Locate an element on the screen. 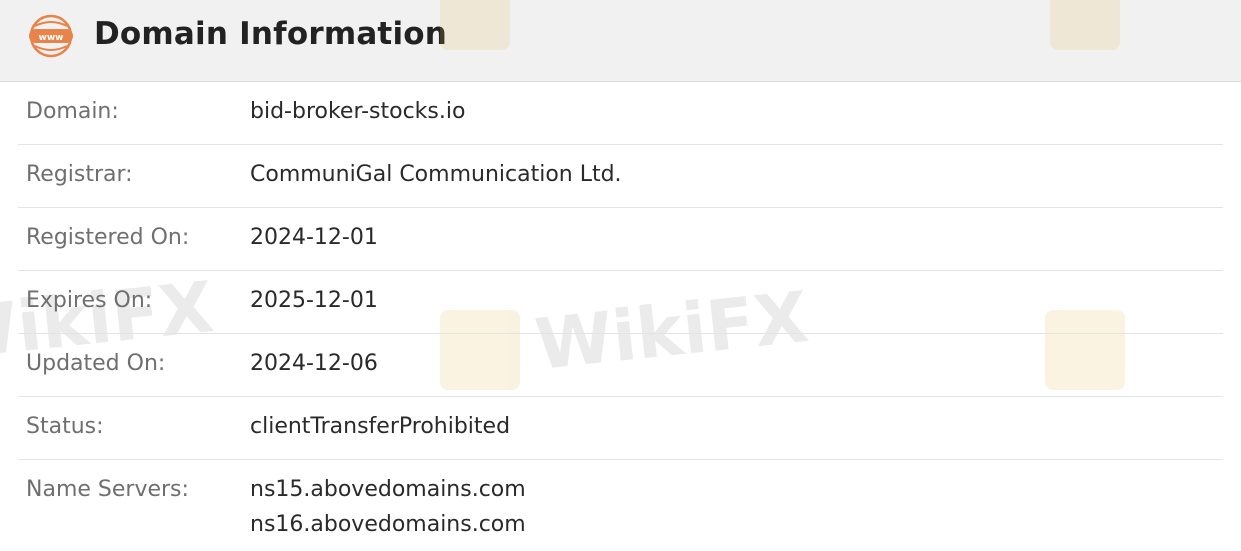  row-value: 2024-12-06 is located at coordinates (314, 363).